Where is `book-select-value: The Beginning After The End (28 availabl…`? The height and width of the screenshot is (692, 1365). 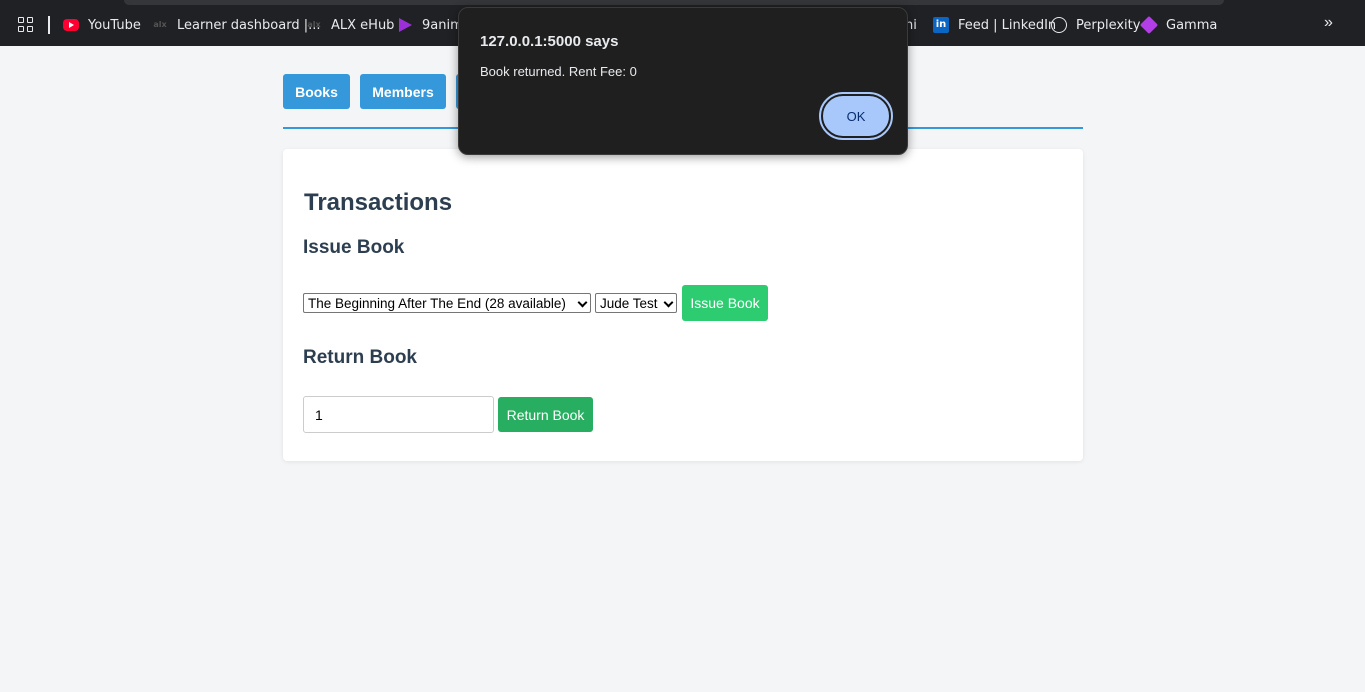 book-select-value: The Beginning After The End (28 availabl… is located at coordinates (437, 303).